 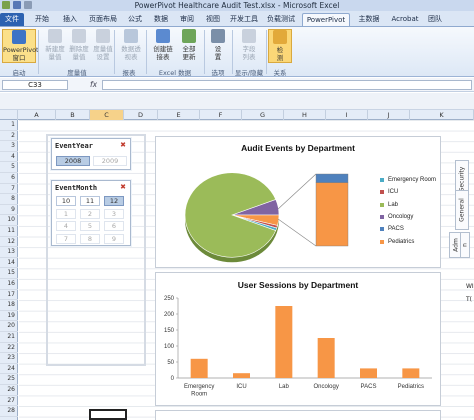 What do you see at coordinates (9, 199) in the screenshot?
I see `row-header: 8` at bounding box center [9, 199].